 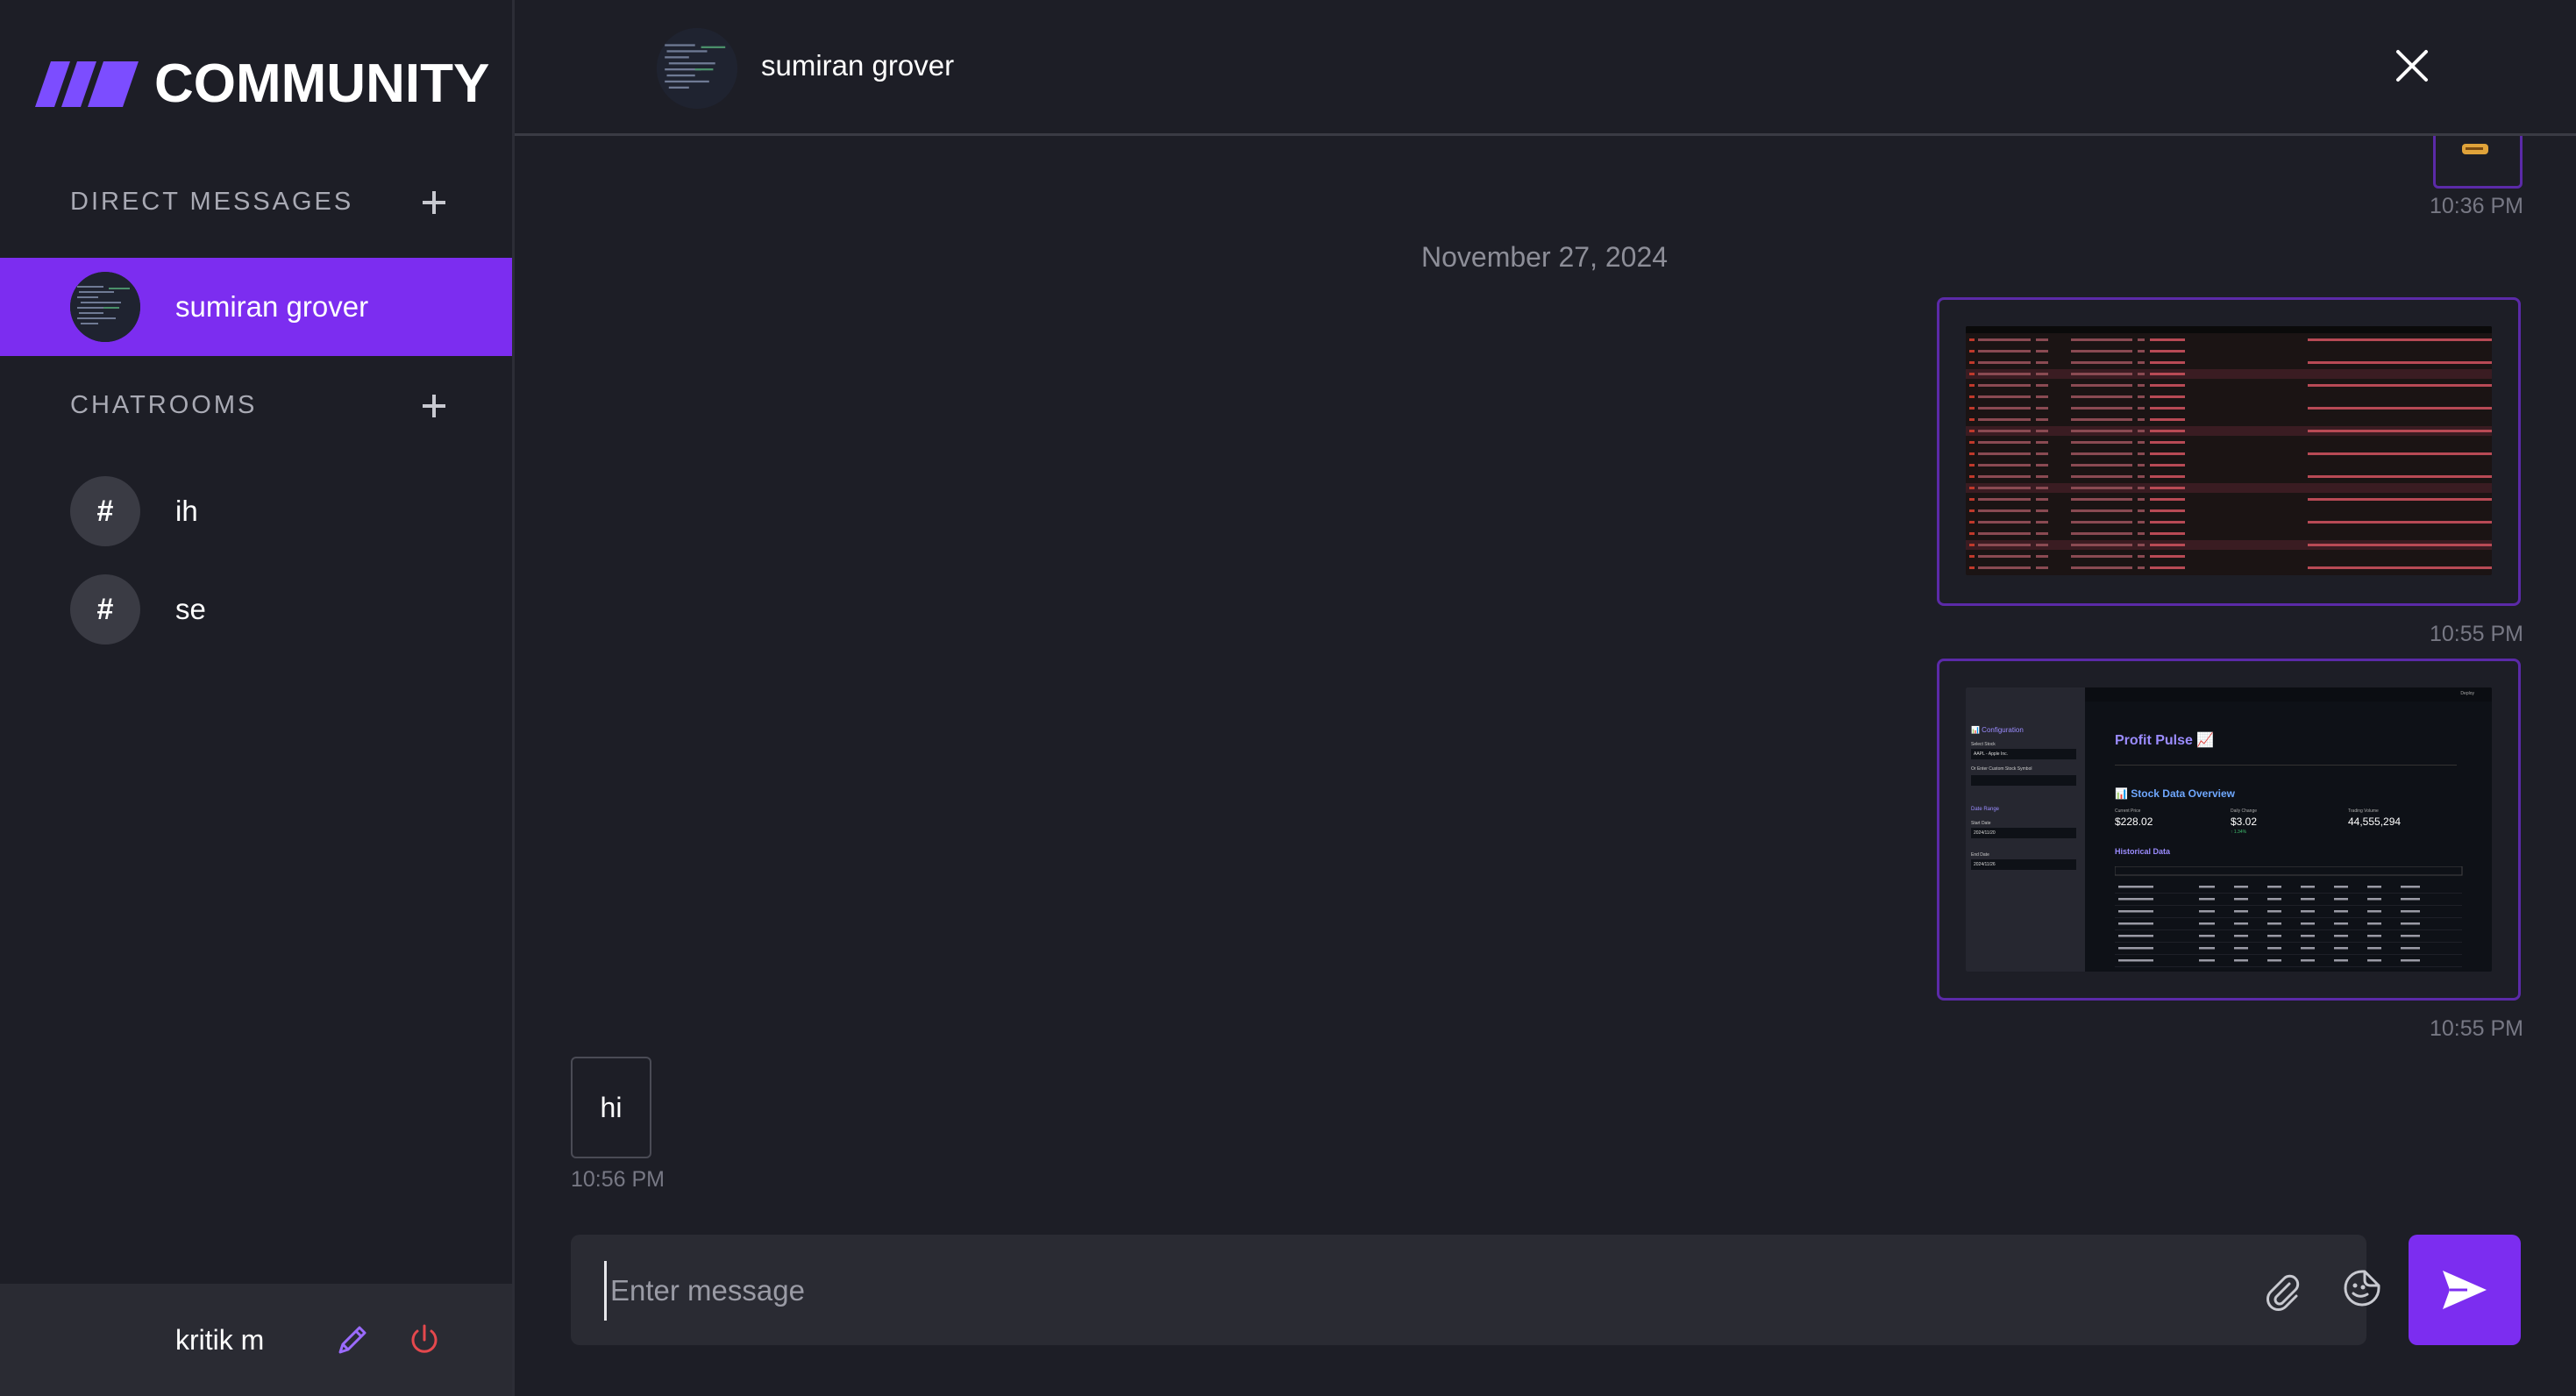 I want to click on screenshot-custom-label: Or Enter Custom Stock Symbol, so click(x=2001, y=769).